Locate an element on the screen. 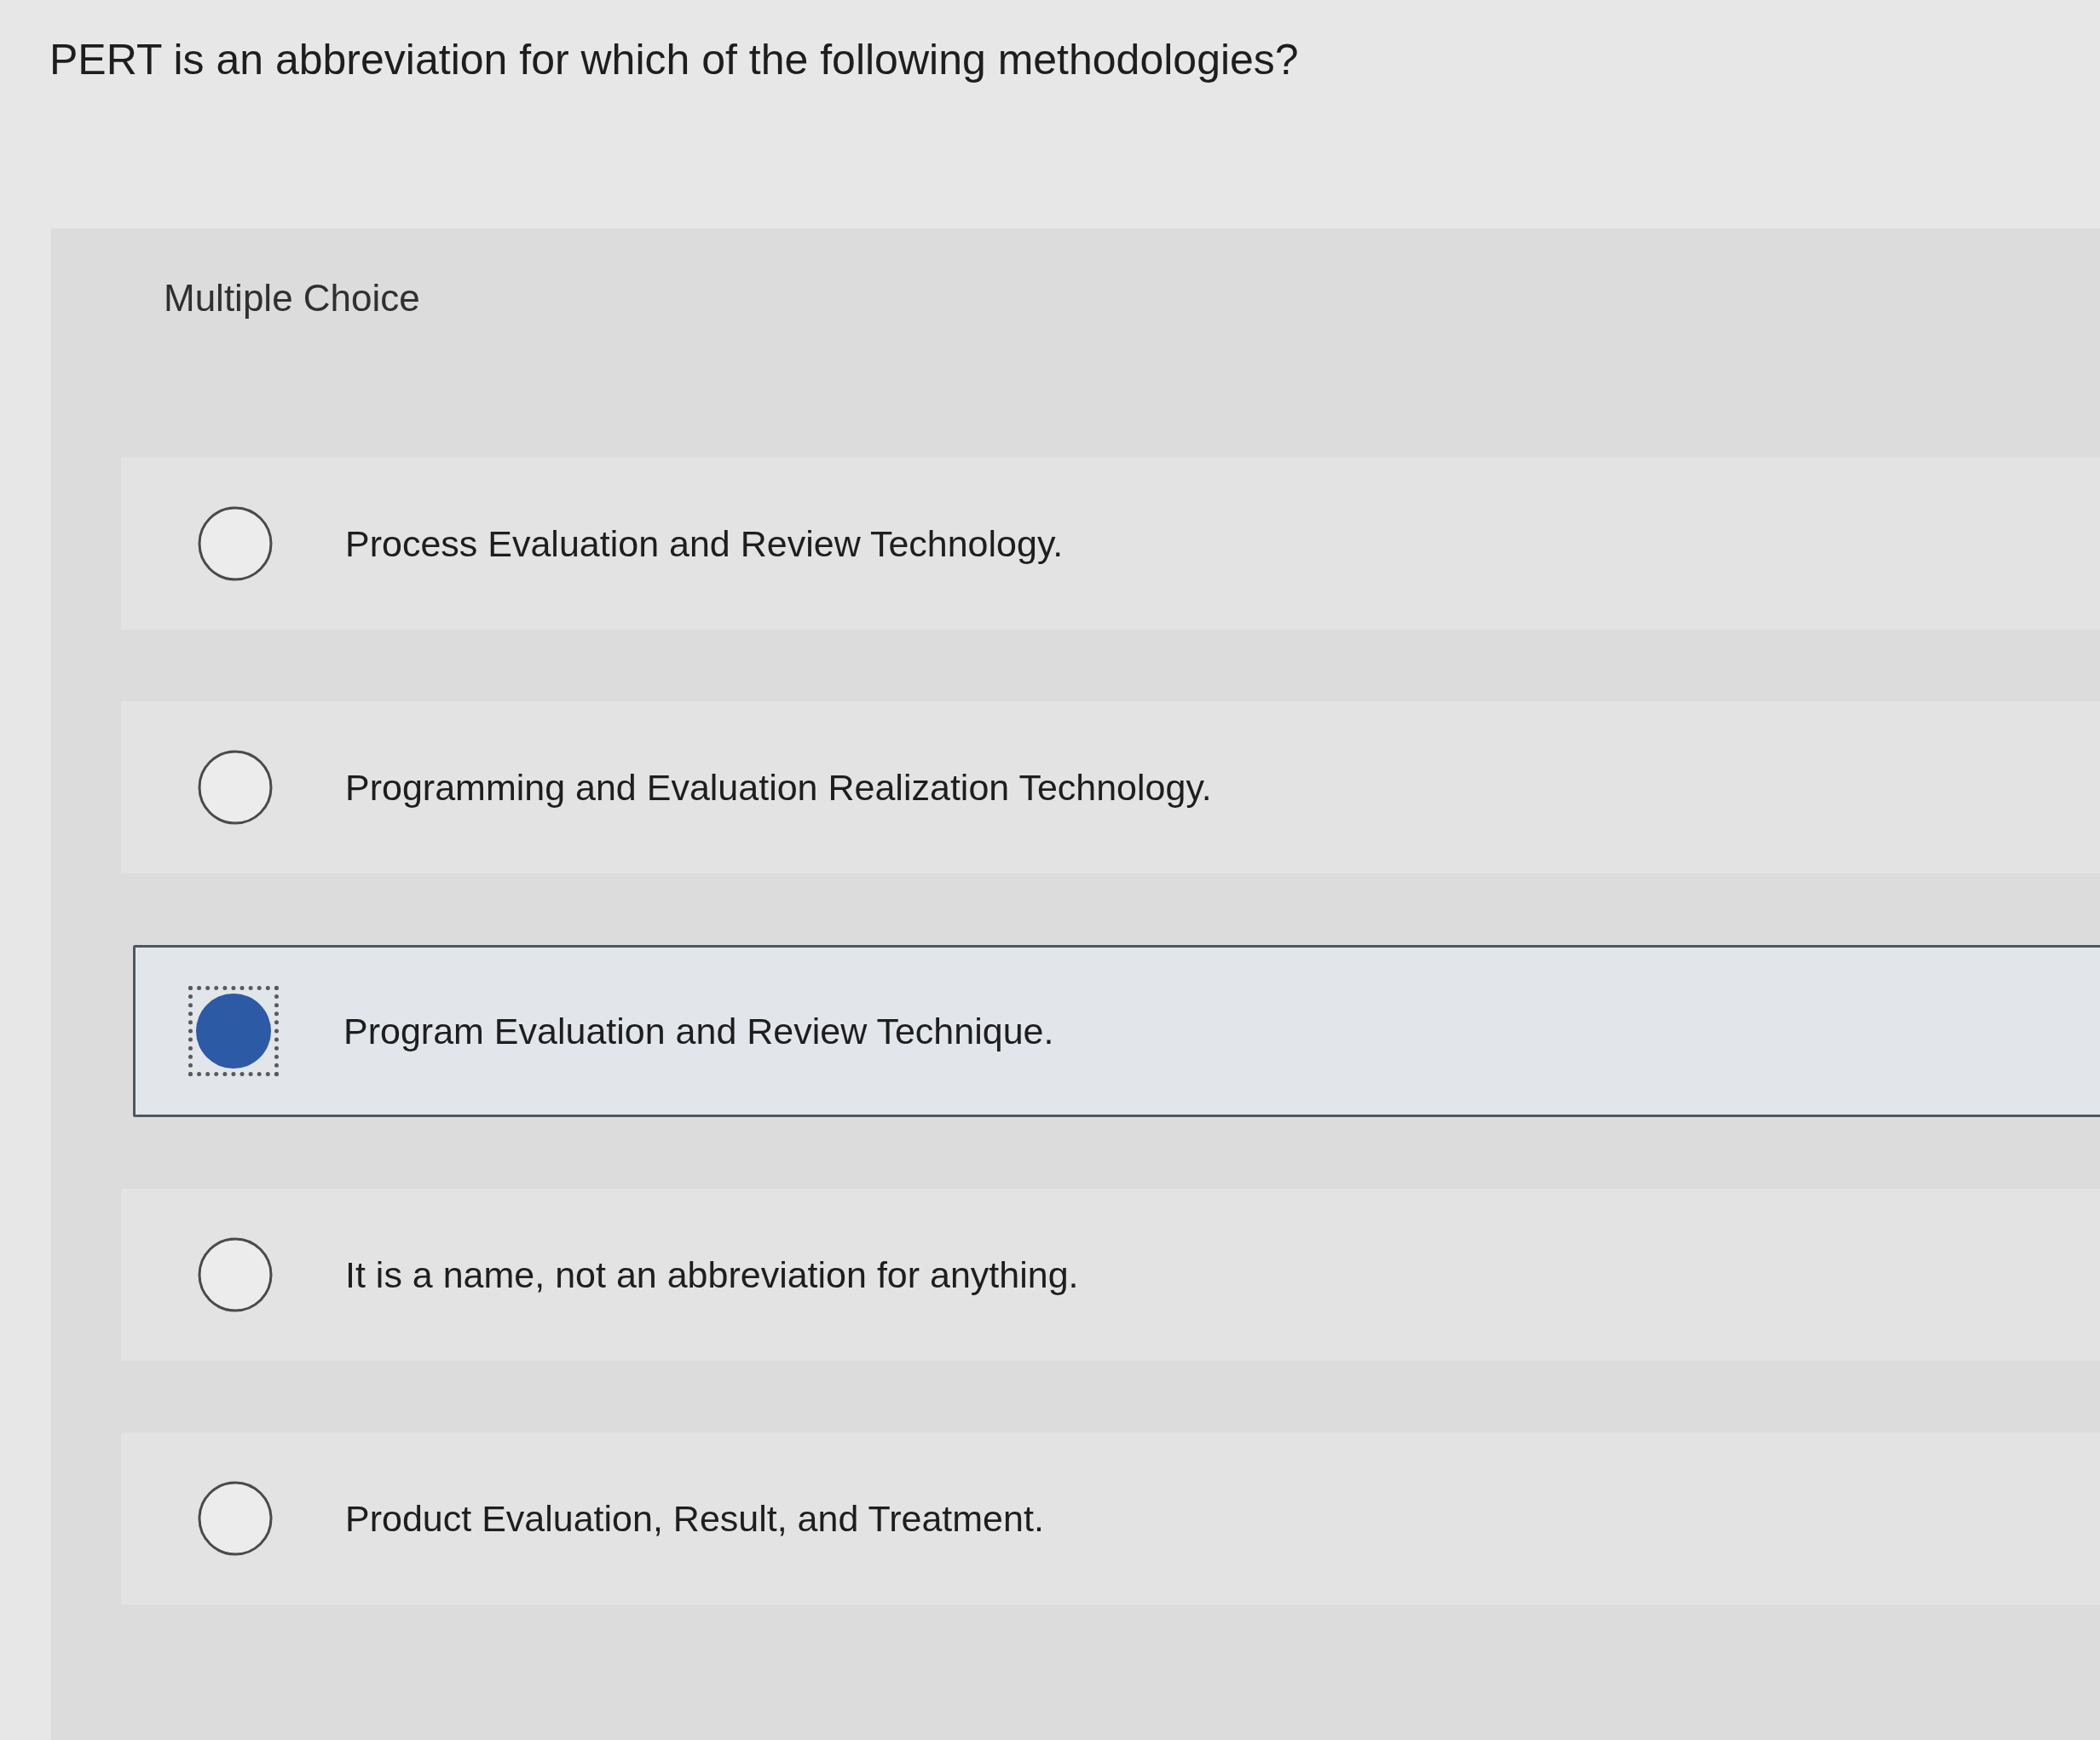 The width and height of the screenshot is (2100, 1740). answer-option: Program Evaluation and Review Technique. is located at coordinates (1116, 1030).